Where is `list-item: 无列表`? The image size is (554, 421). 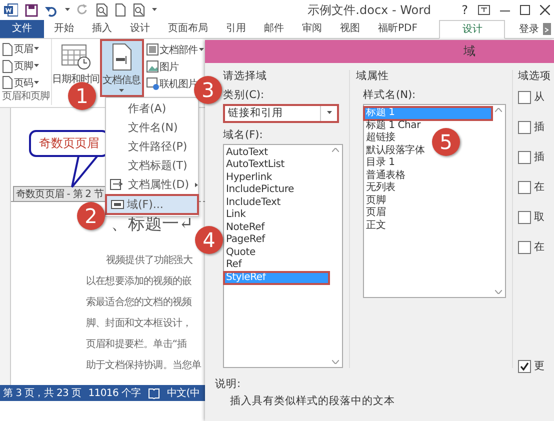
list-item: 无列表 is located at coordinates (381, 188).